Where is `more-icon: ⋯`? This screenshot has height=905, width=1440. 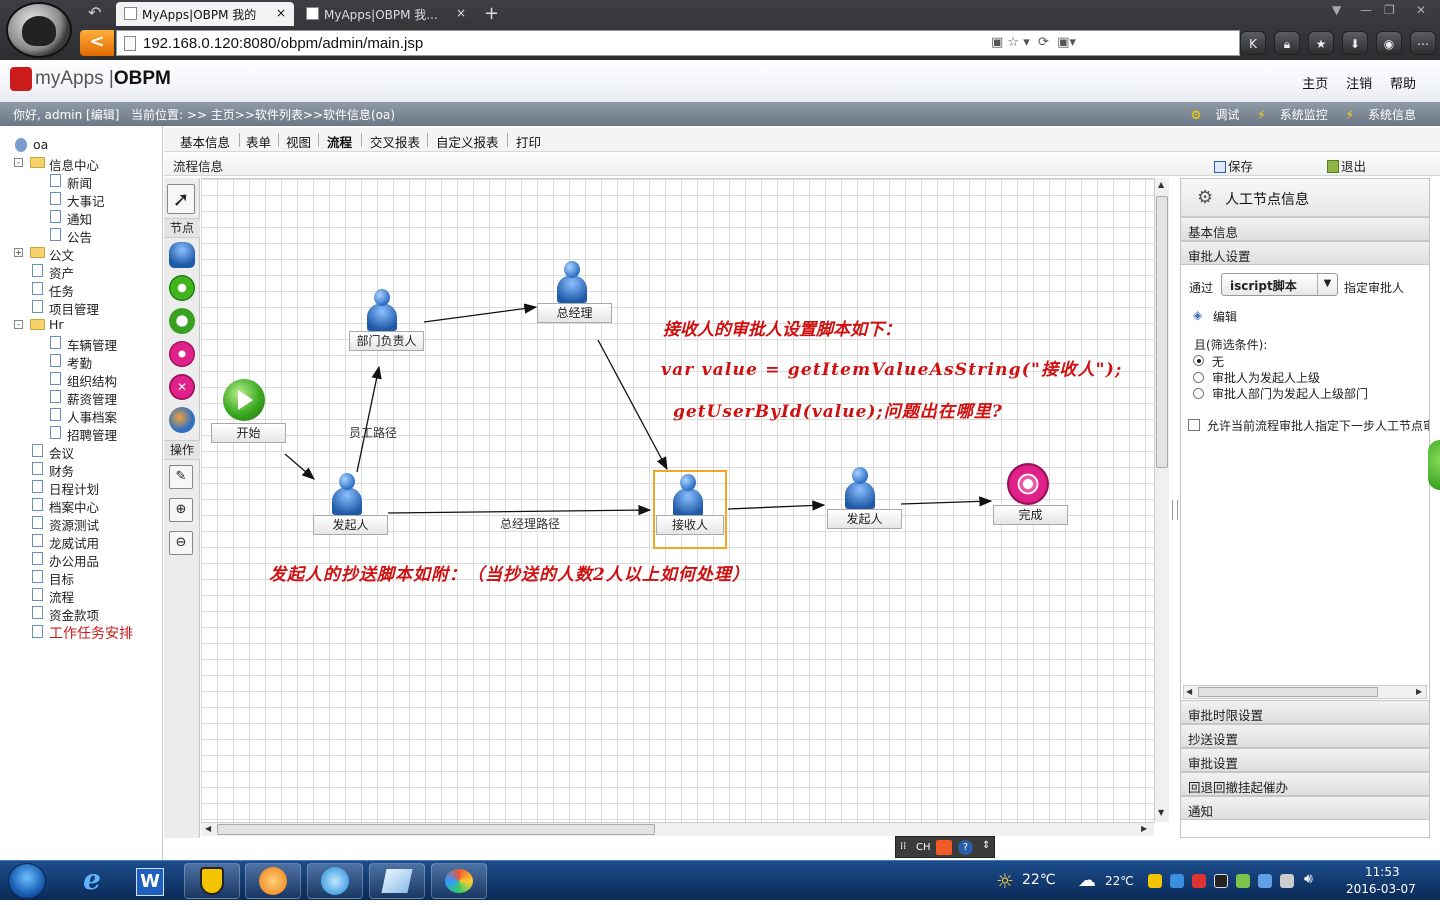 more-icon: ⋯ is located at coordinates (1423, 43).